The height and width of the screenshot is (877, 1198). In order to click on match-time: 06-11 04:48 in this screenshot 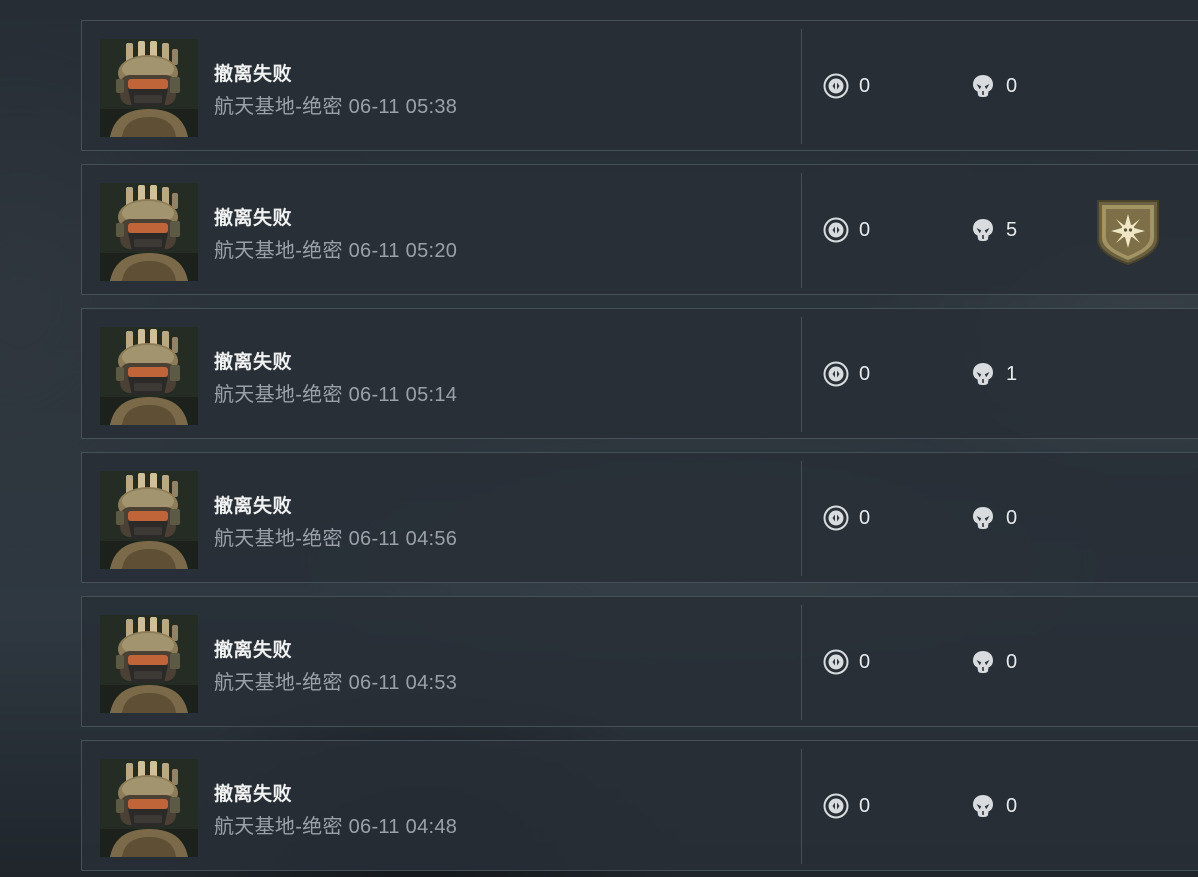, I will do `click(403, 827)`.